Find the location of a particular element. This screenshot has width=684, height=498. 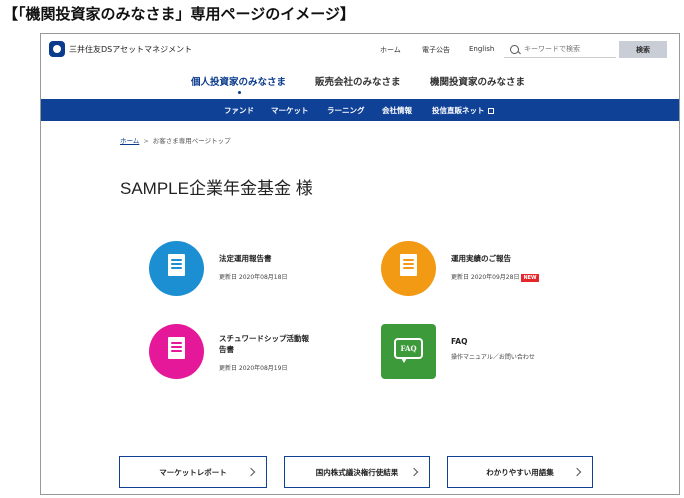

e-notice-link: 電子公告 is located at coordinates (436, 50).